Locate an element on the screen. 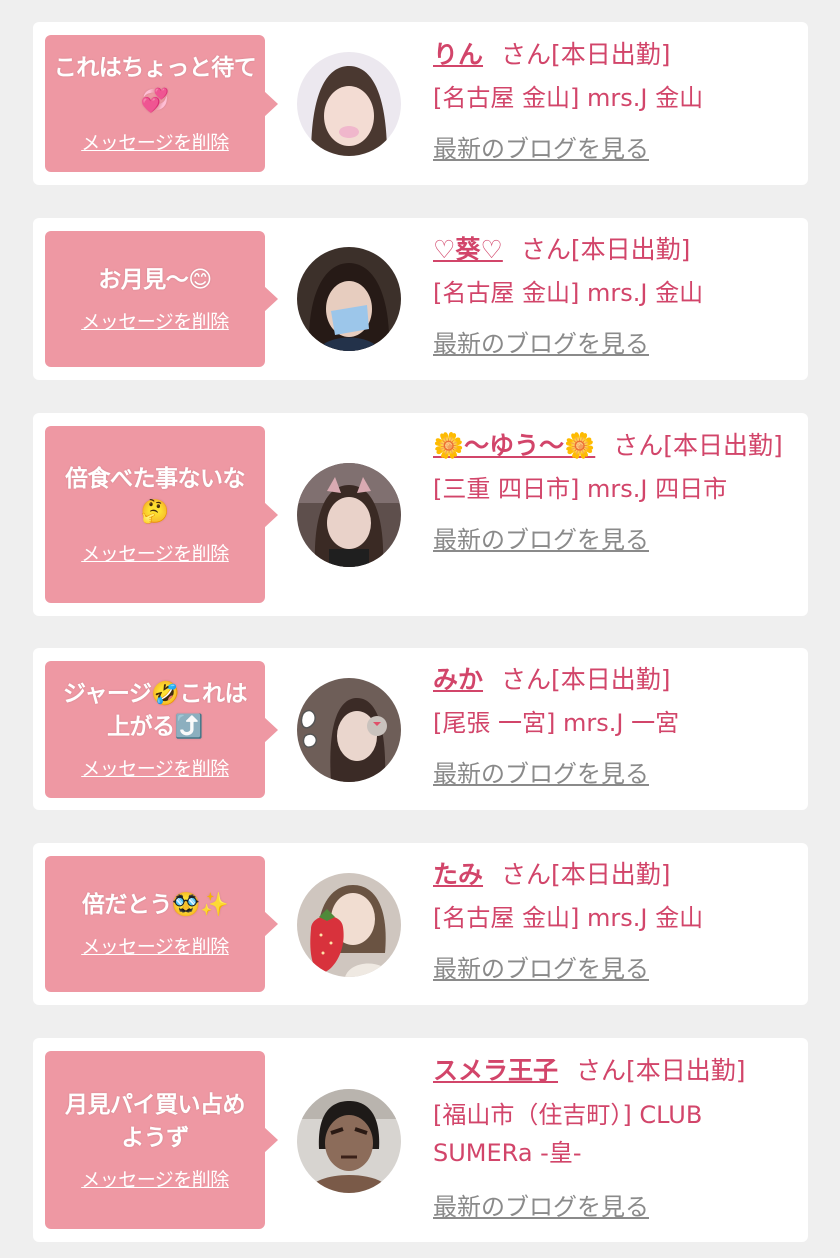  shop-text: [福山市（住吉町）] CLUB SUMERa -皇- is located at coordinates (568, 1134).